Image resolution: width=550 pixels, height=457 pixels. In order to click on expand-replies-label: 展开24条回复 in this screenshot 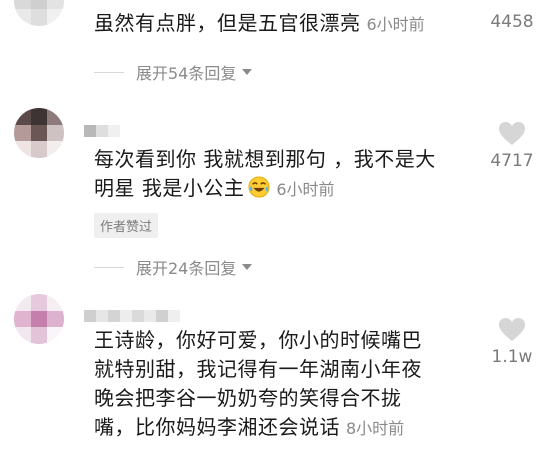, I will do `click(186, 268)`.